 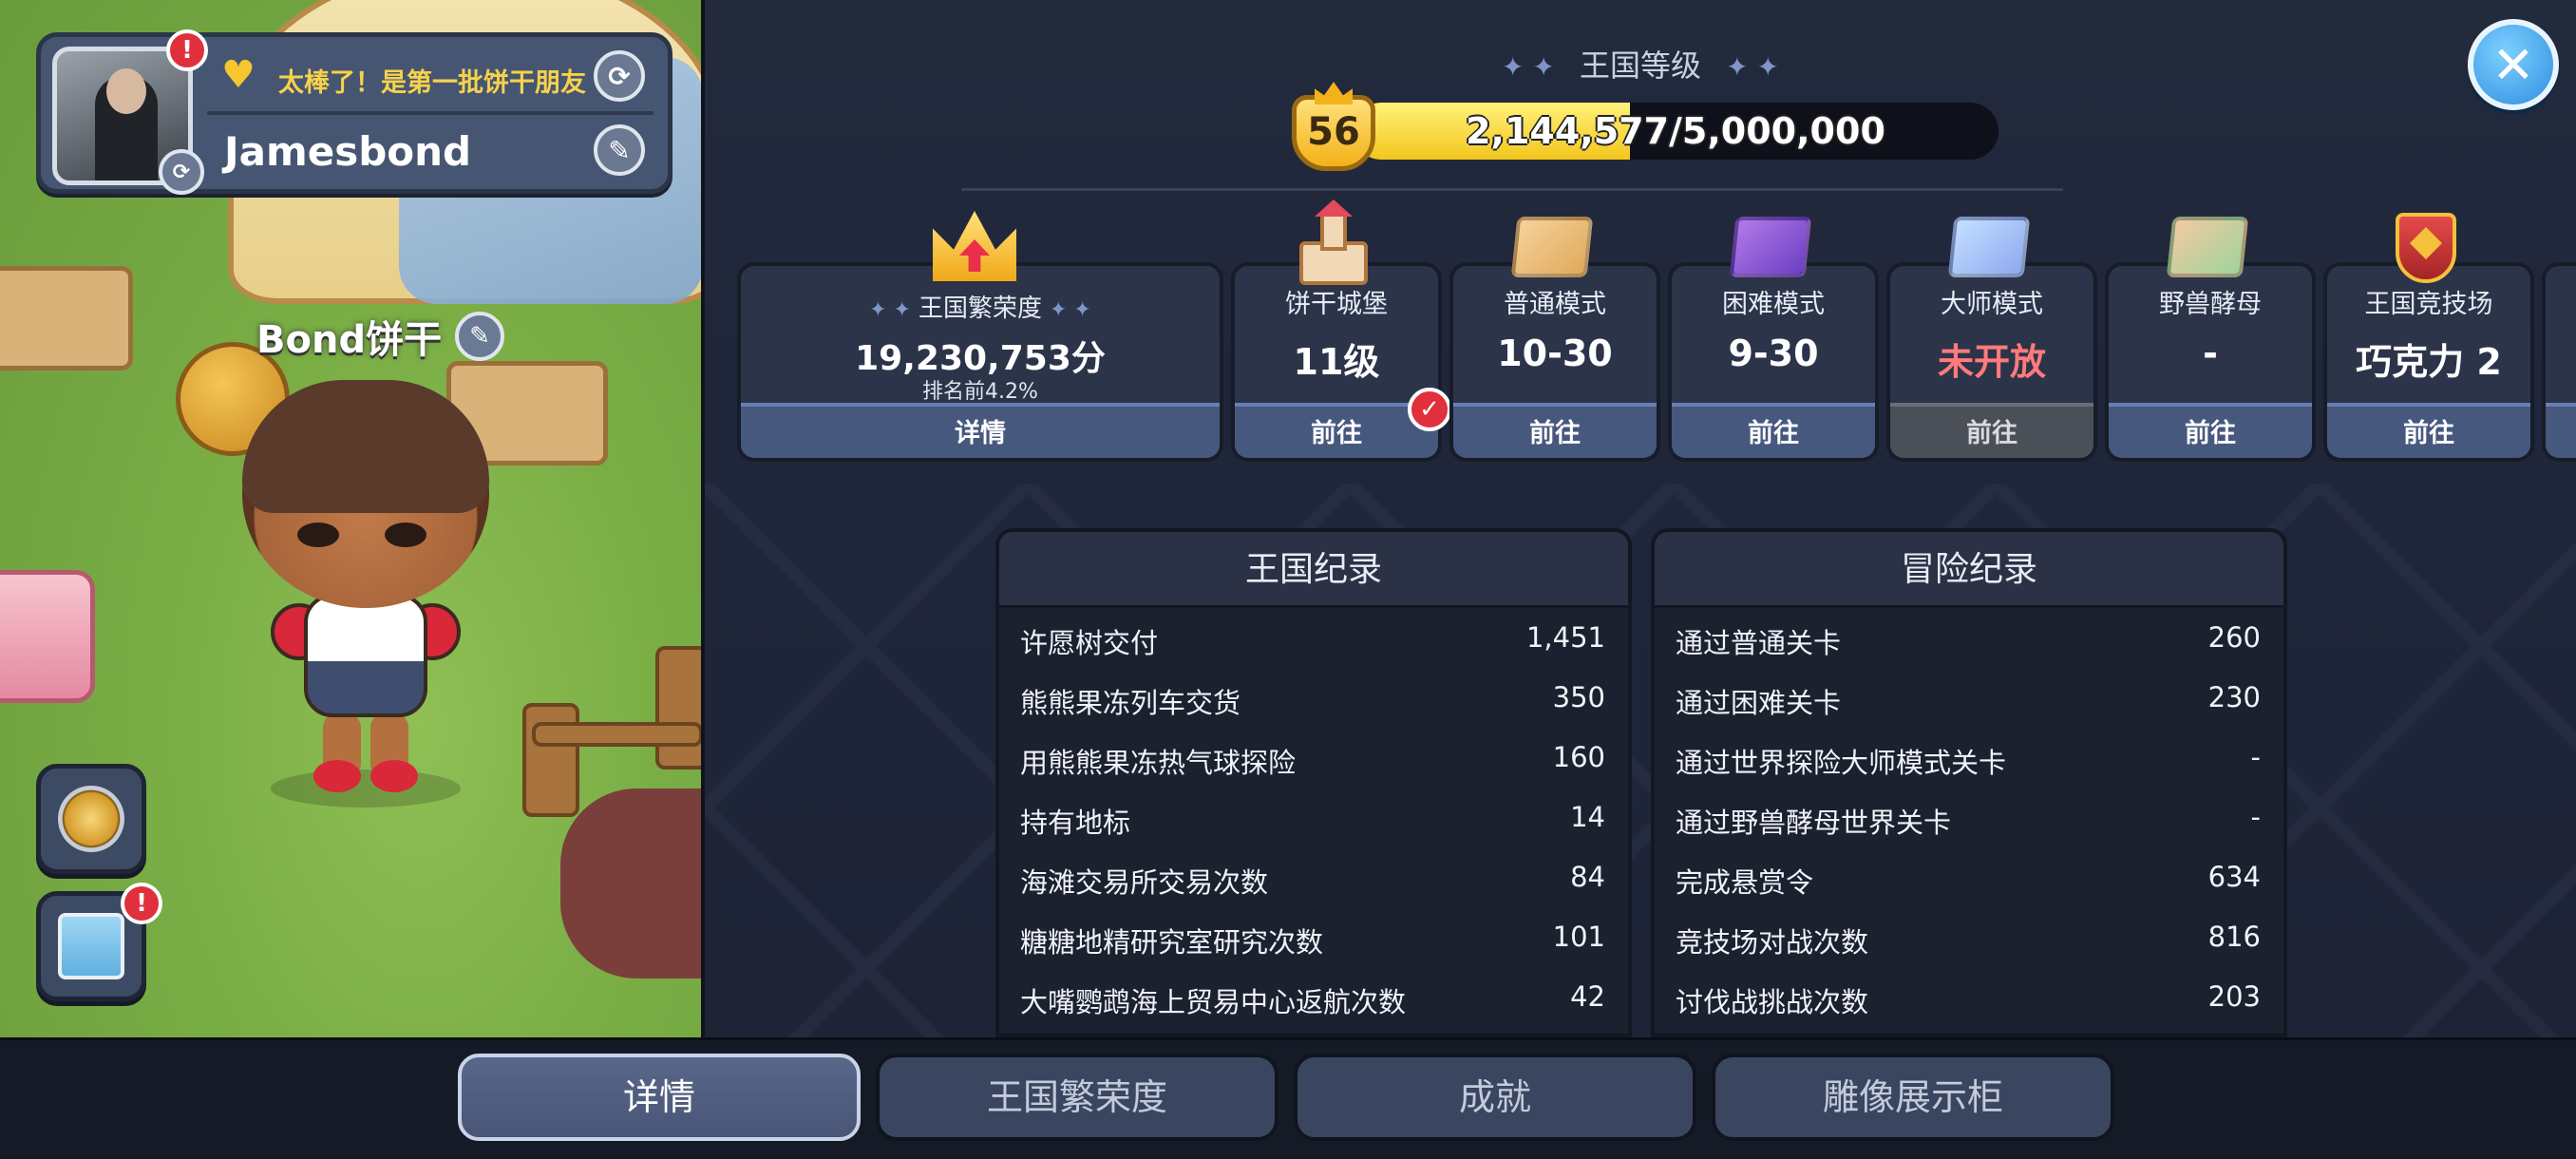 I want to click on record-label: 通过普通关卡, so click(x=1759, y=643).